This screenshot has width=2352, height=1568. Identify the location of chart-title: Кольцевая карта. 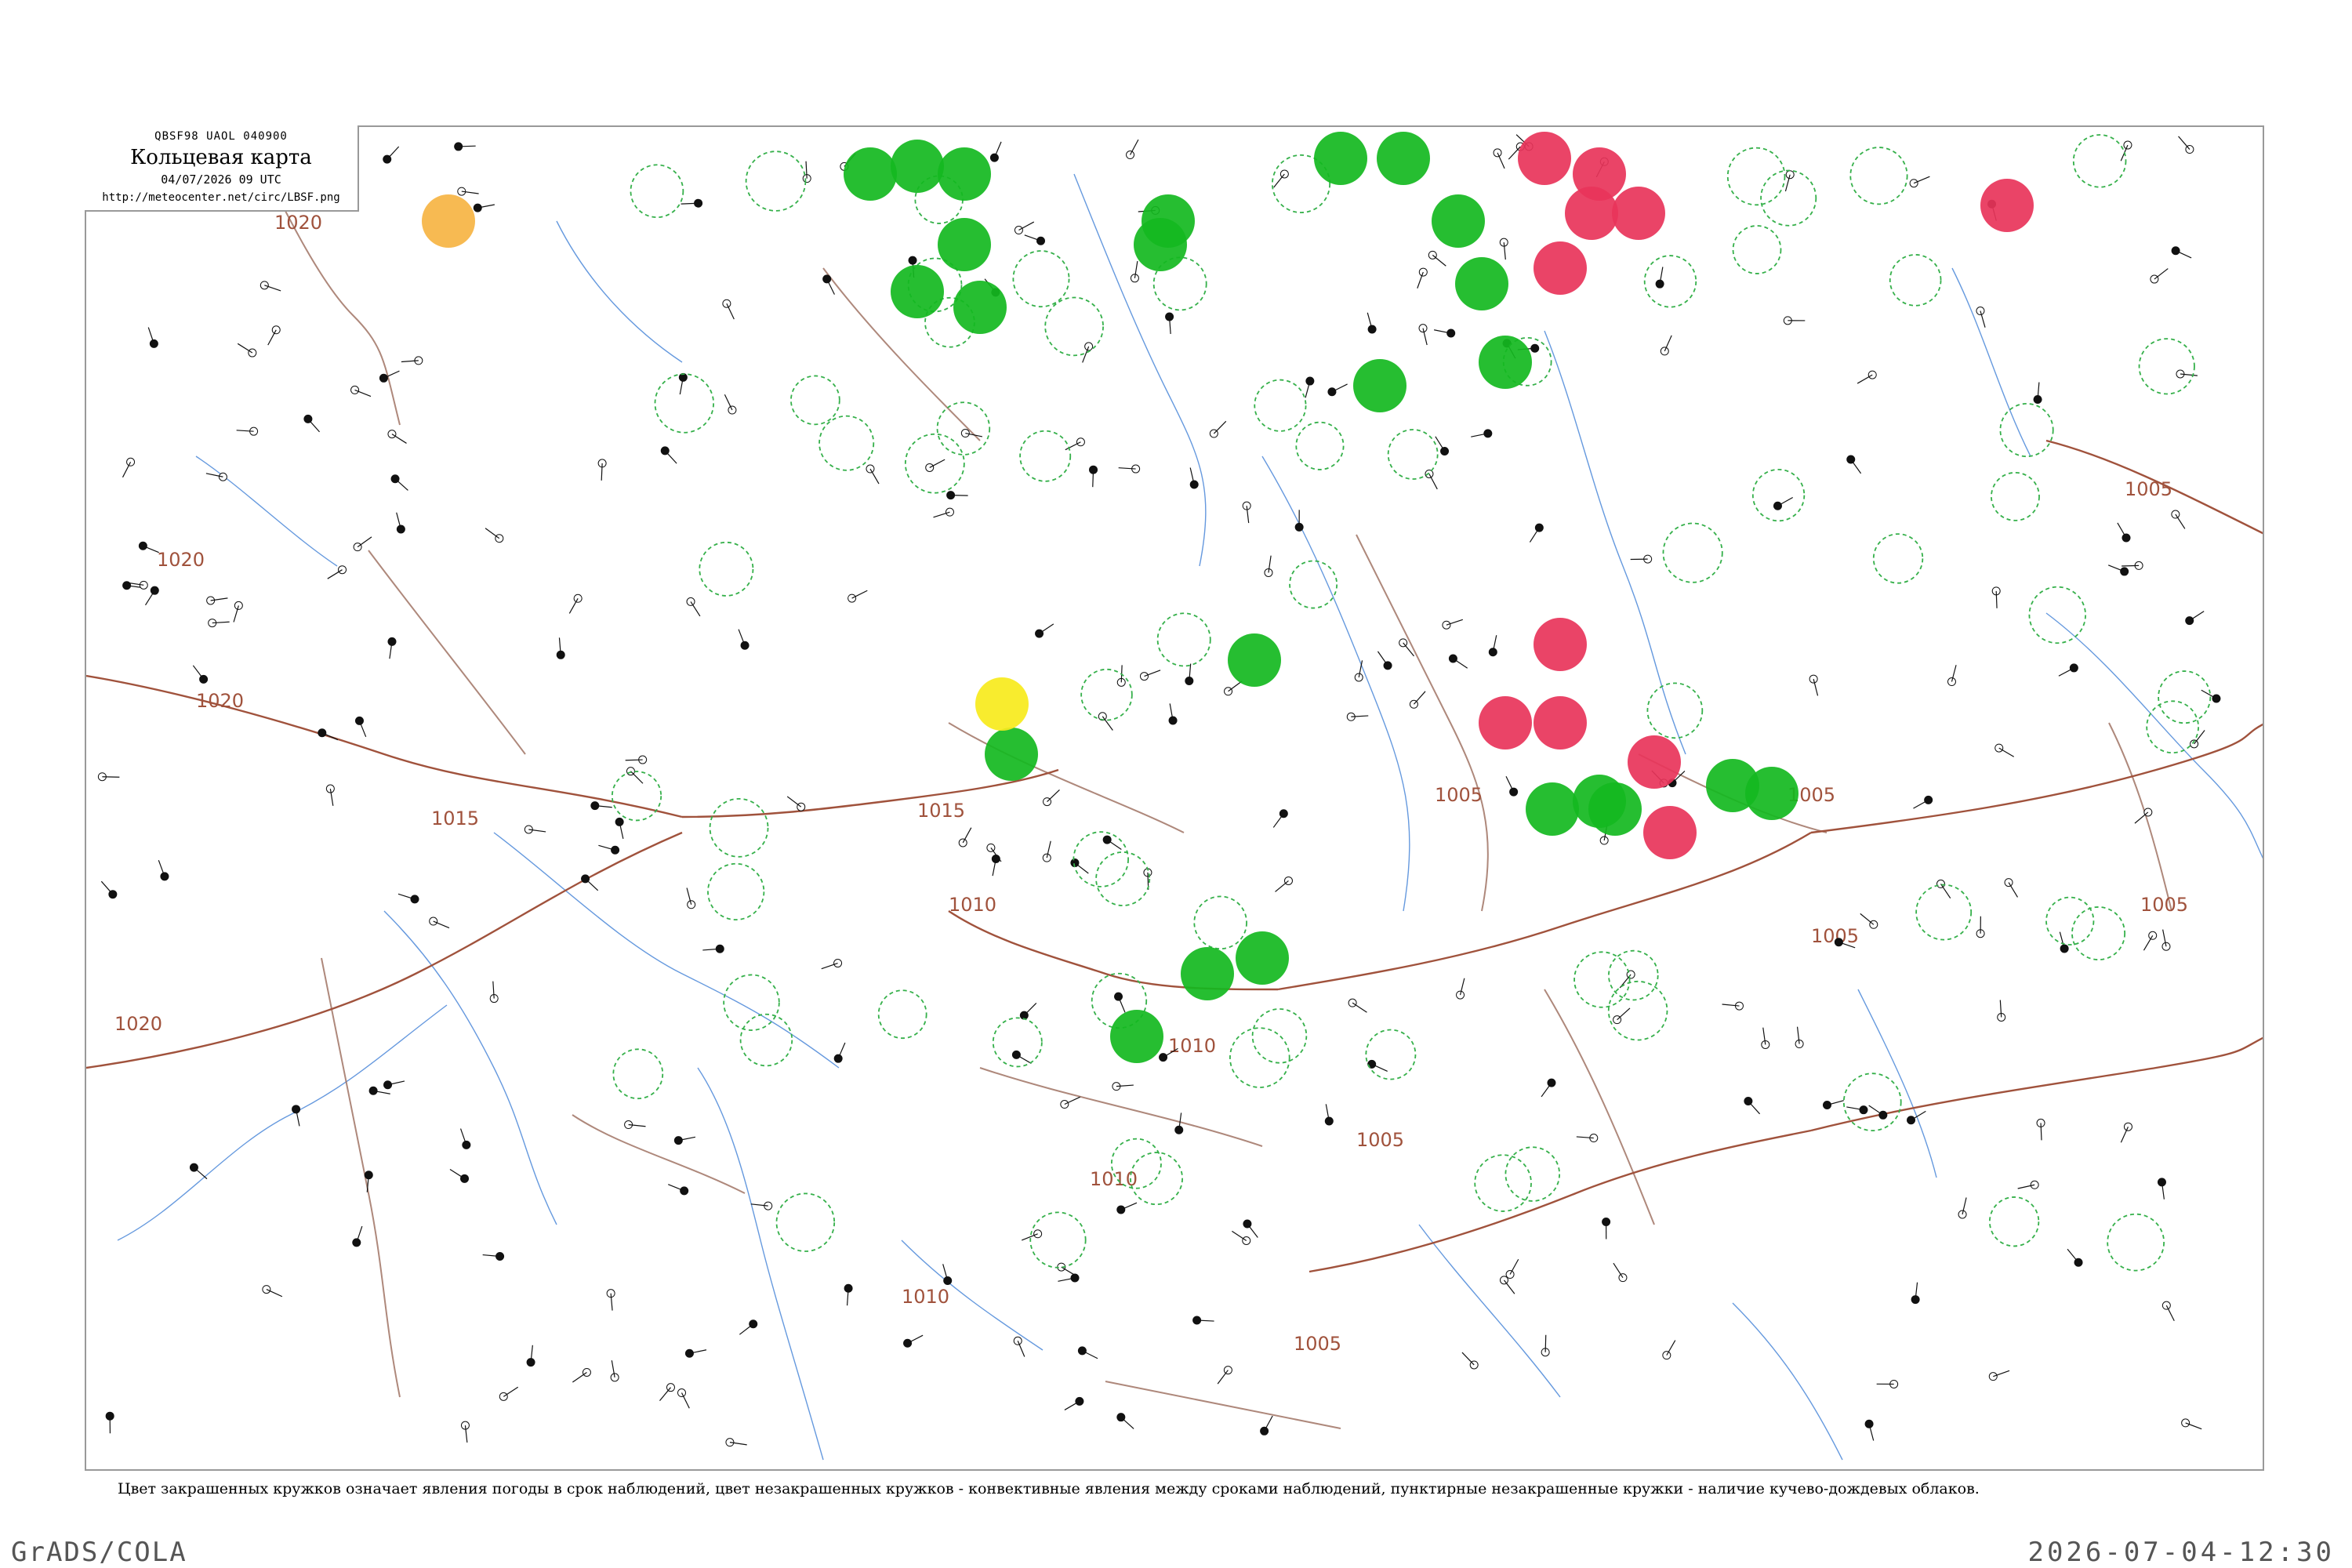
(221, 157).